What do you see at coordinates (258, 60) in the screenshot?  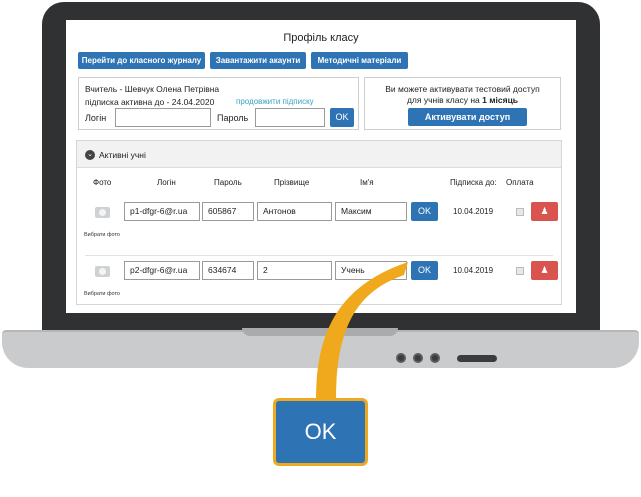 I see `download-accounts-button: Завантажити акаунти` at bounding box center [258, 60].